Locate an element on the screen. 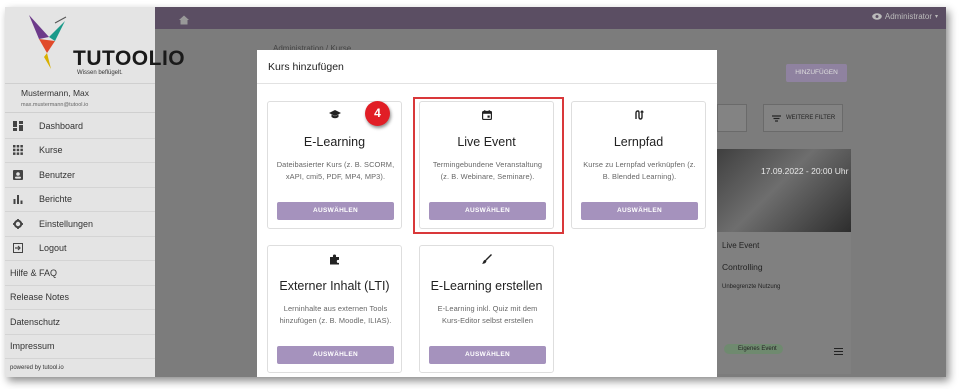 The image size is (959, 389). sidebar-item-label: Kurse is located at coordinates (51, 150).